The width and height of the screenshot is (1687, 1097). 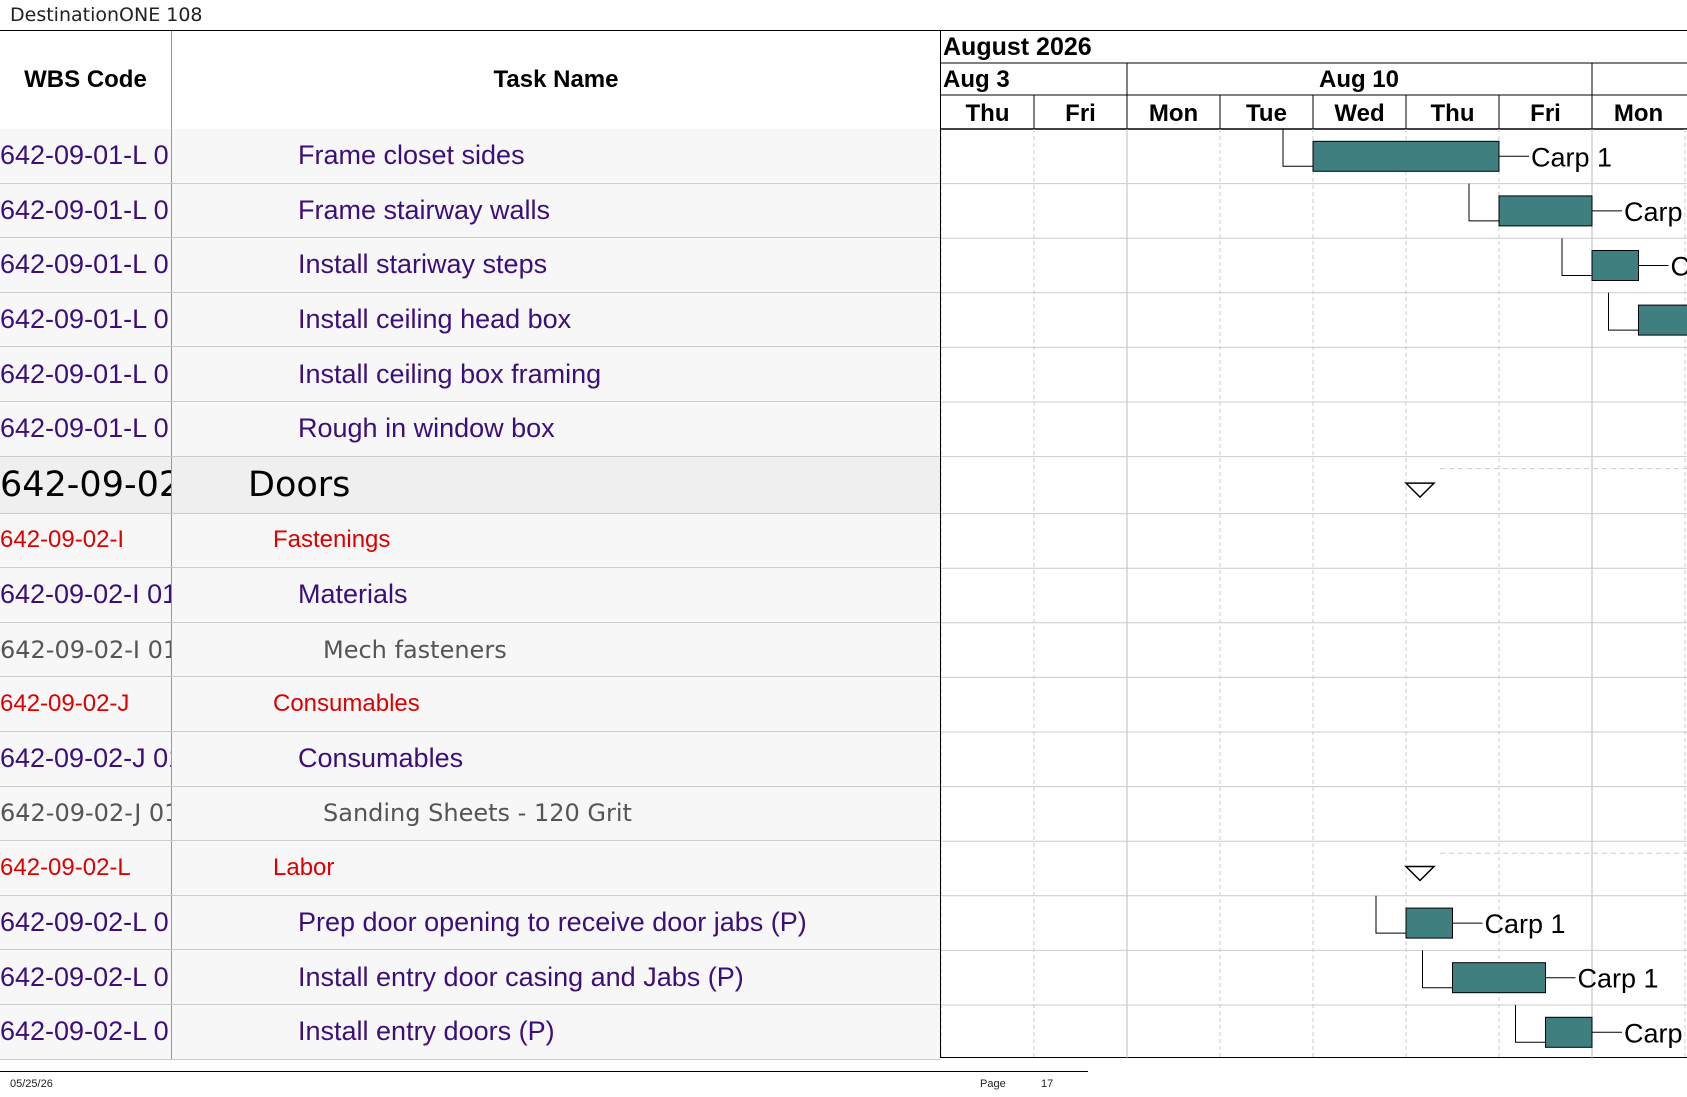 I want to click on task-name-cell: Fastenings, so click(x=332, y=540).